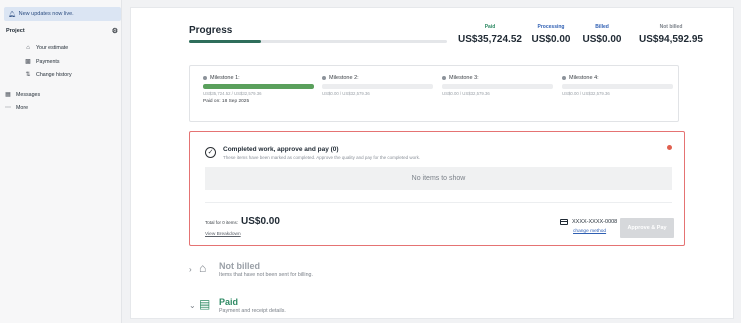 The image size is (741, 323). I want to click on sidebar-item-your-estimate: ⌂ Your estimate, so click(46, 48).